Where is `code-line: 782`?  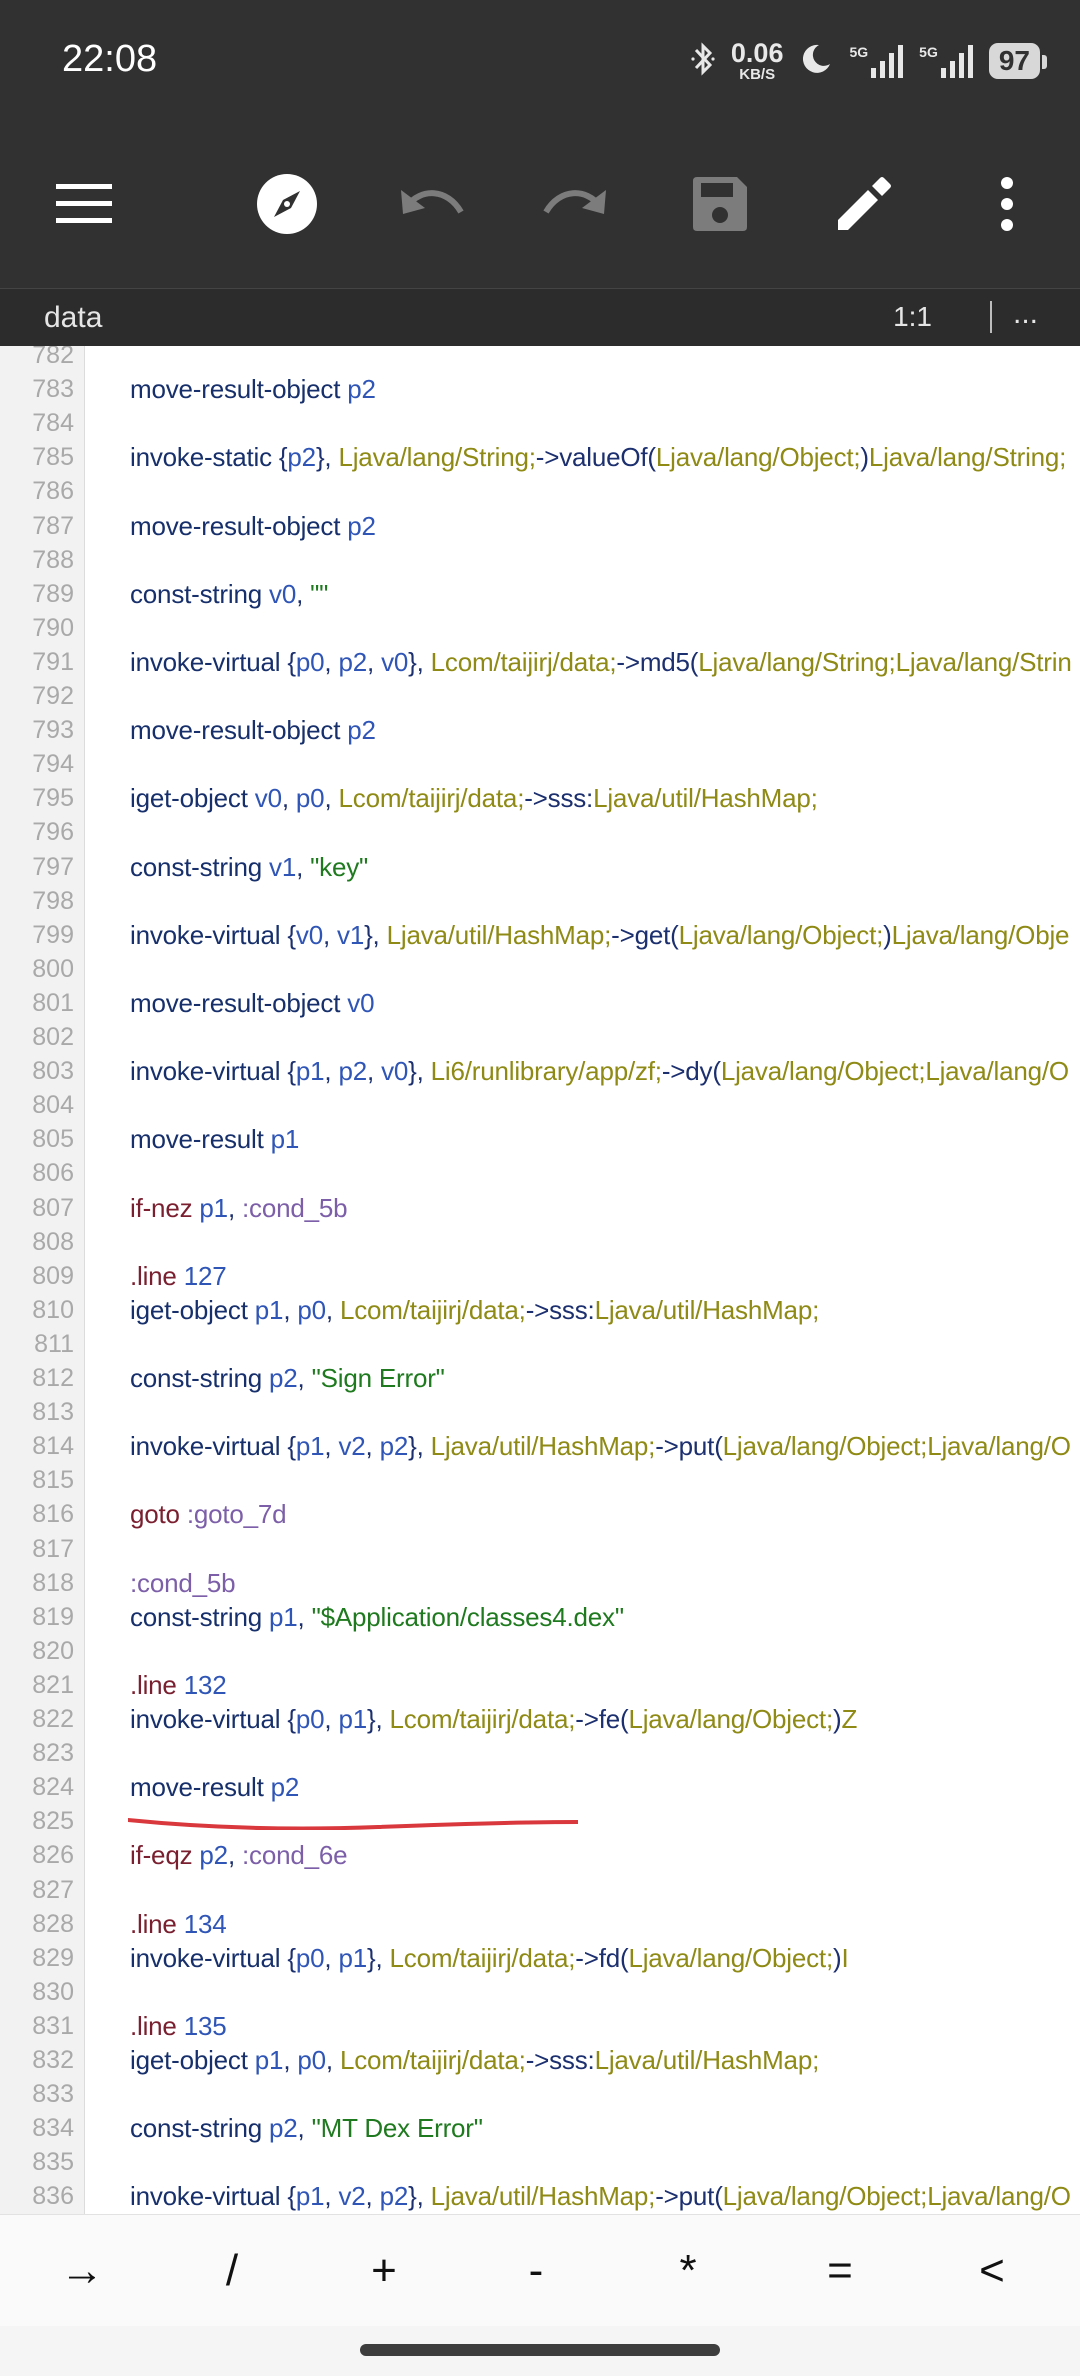 code-line: 782 is located at coordinates (540, 359).